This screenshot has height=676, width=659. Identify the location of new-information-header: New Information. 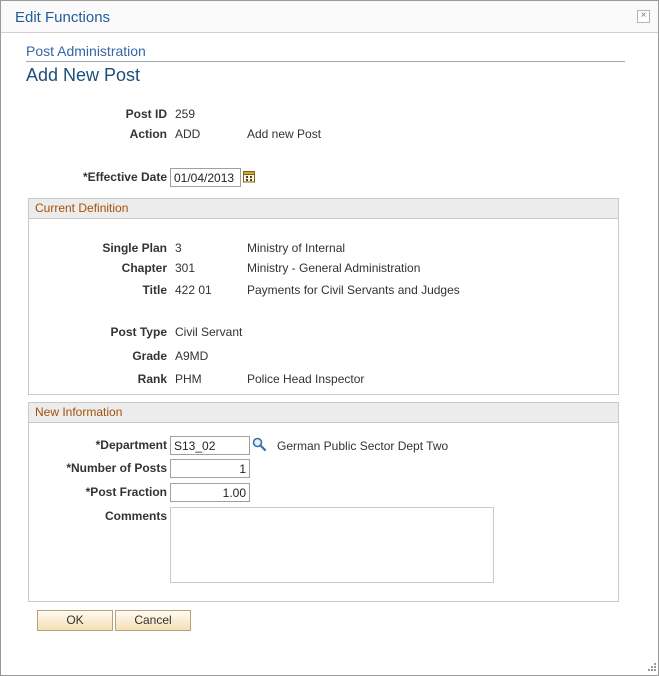
(323, 413).